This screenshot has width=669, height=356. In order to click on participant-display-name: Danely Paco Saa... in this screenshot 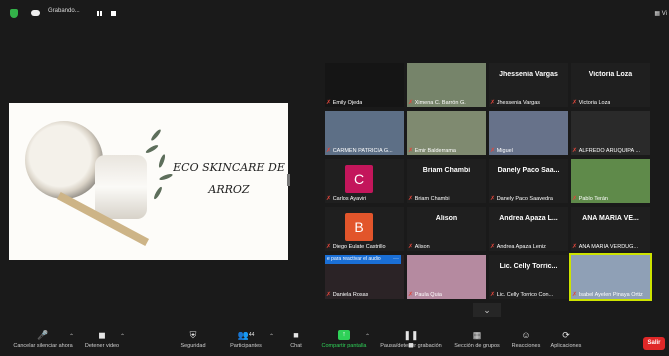, I will do `click(528, 170)`.